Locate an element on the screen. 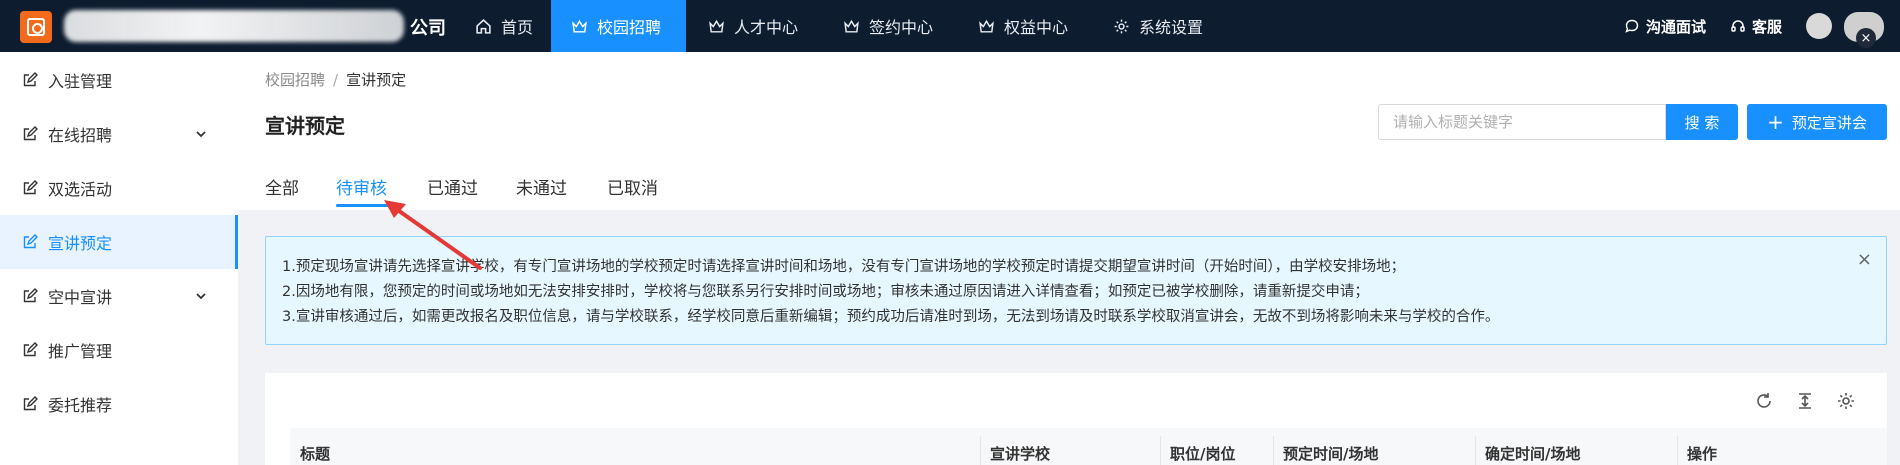 The height and width of the screenshot is (465, 1900). tab-rejected: 未通过 is located at coordinates (541, 186).